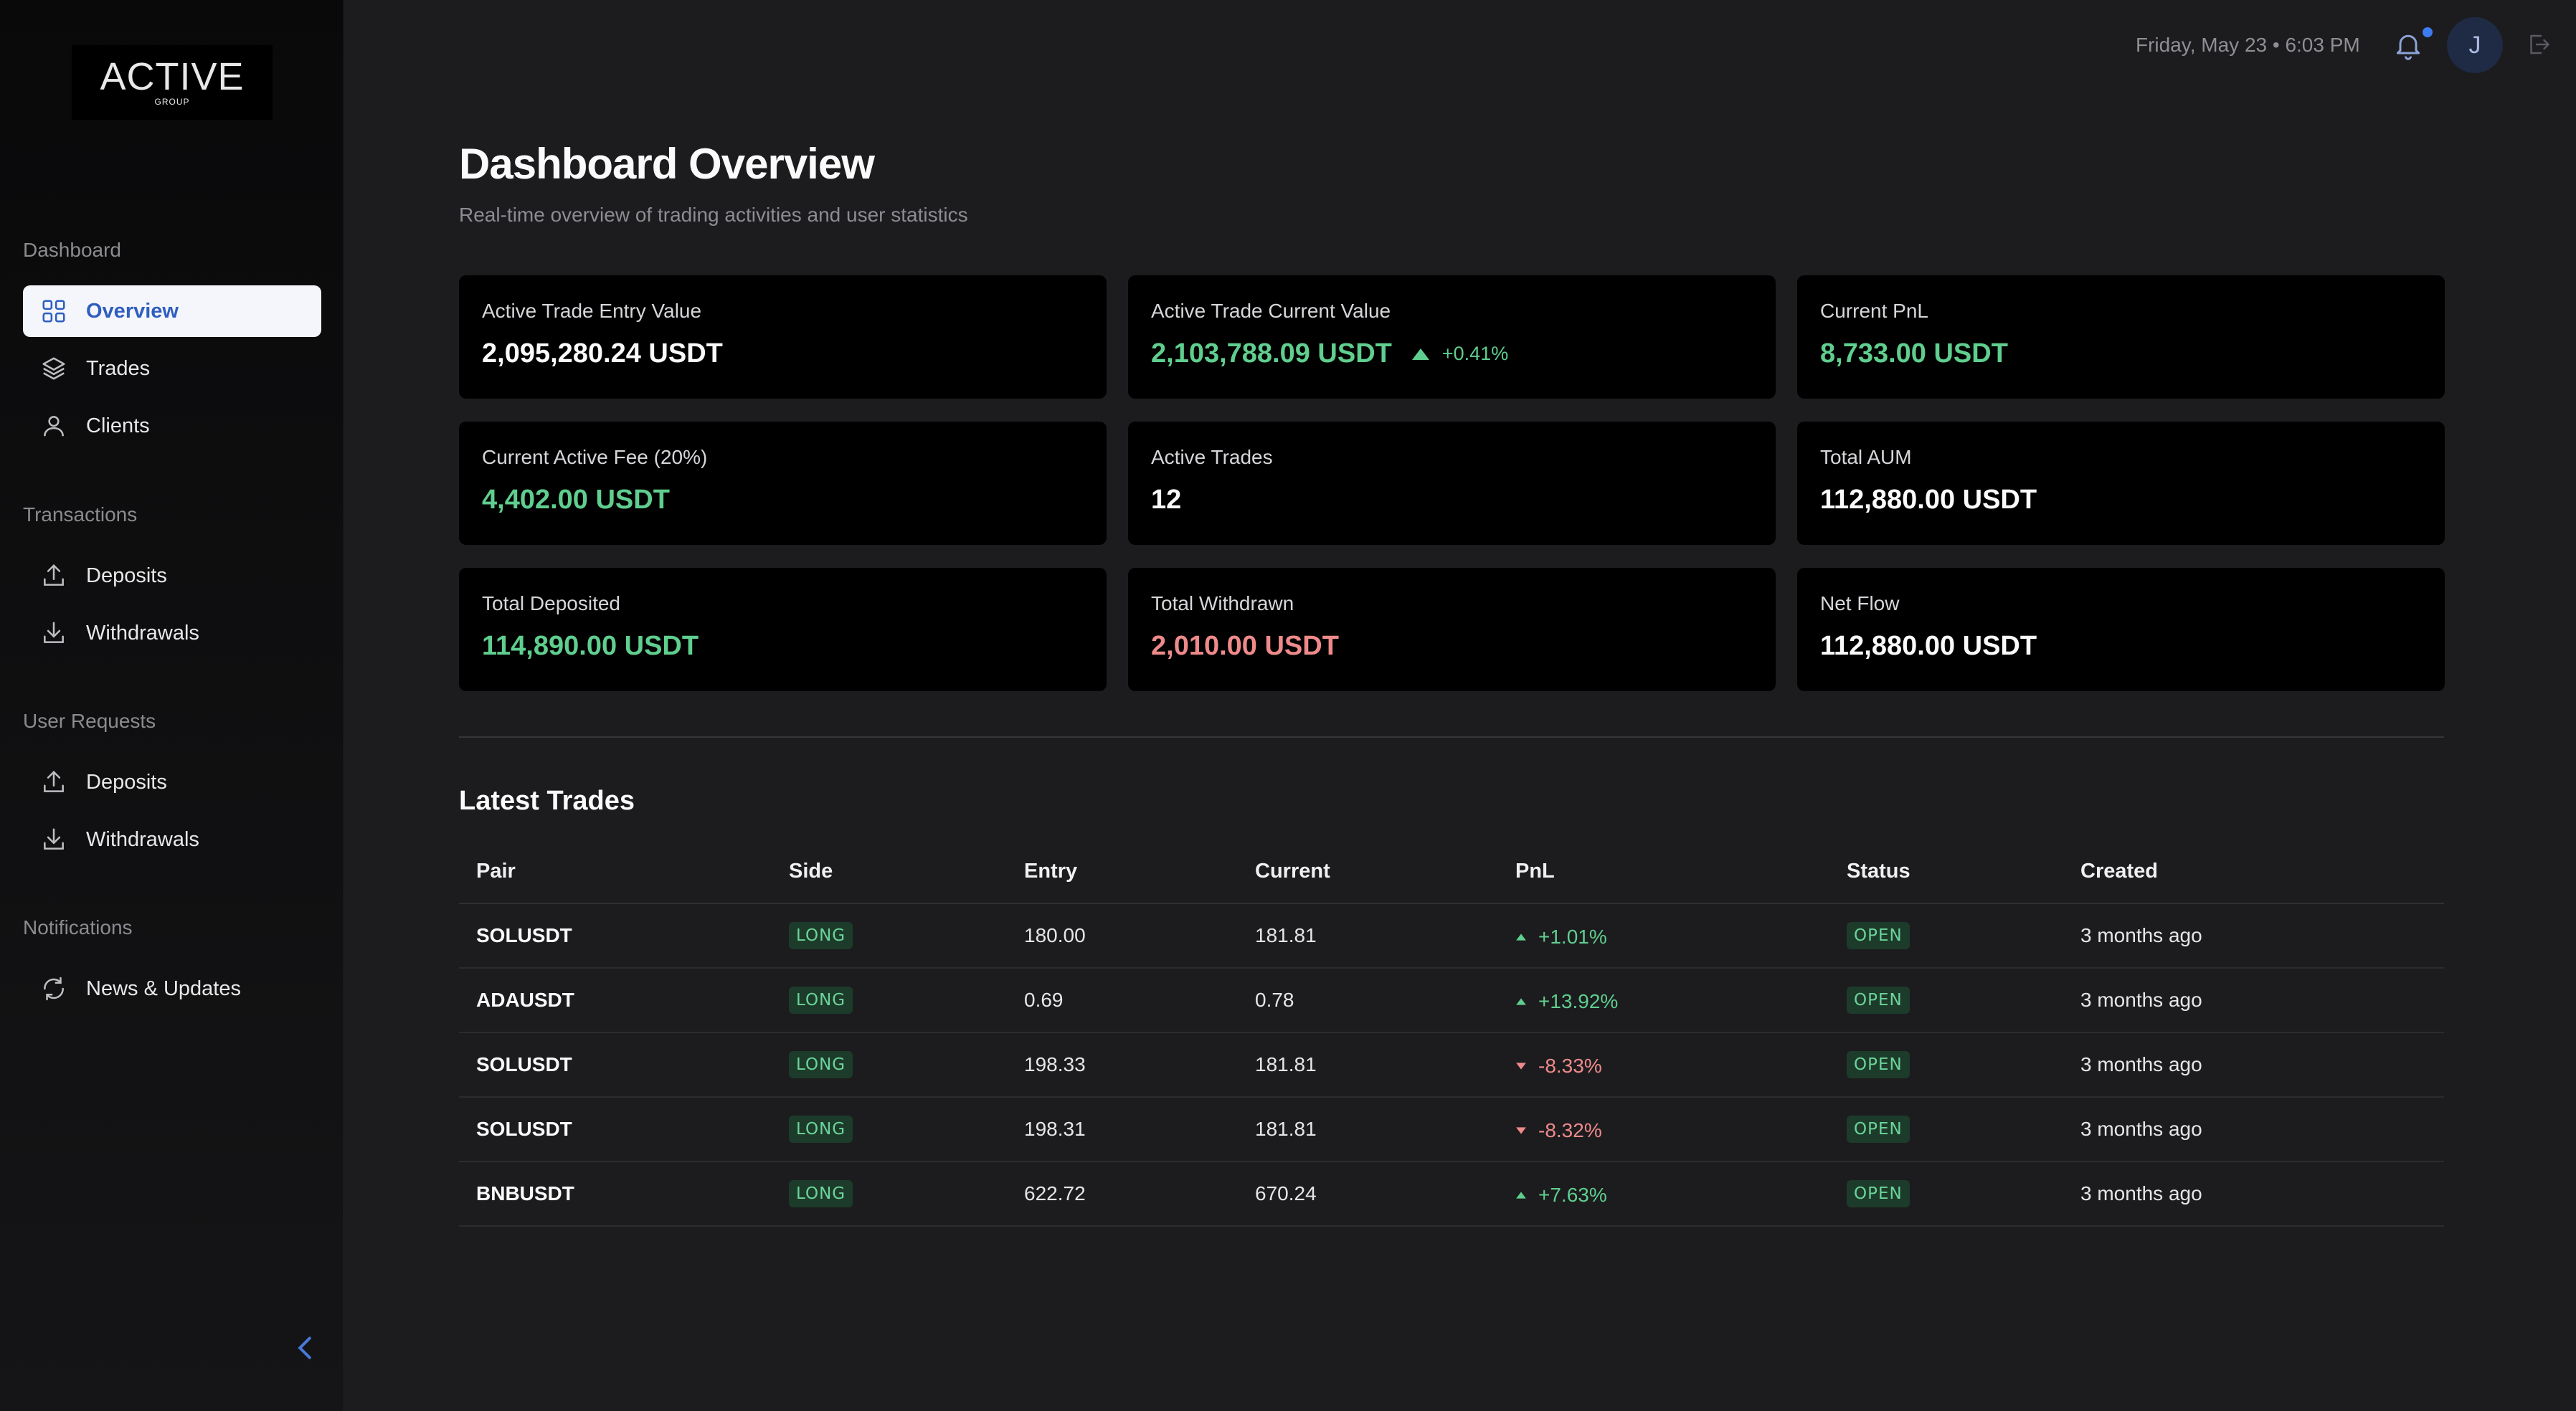 The height and width of the screenshot is (1411, 2576). I want to click on column-header-current: Current, so click(1368, 872).